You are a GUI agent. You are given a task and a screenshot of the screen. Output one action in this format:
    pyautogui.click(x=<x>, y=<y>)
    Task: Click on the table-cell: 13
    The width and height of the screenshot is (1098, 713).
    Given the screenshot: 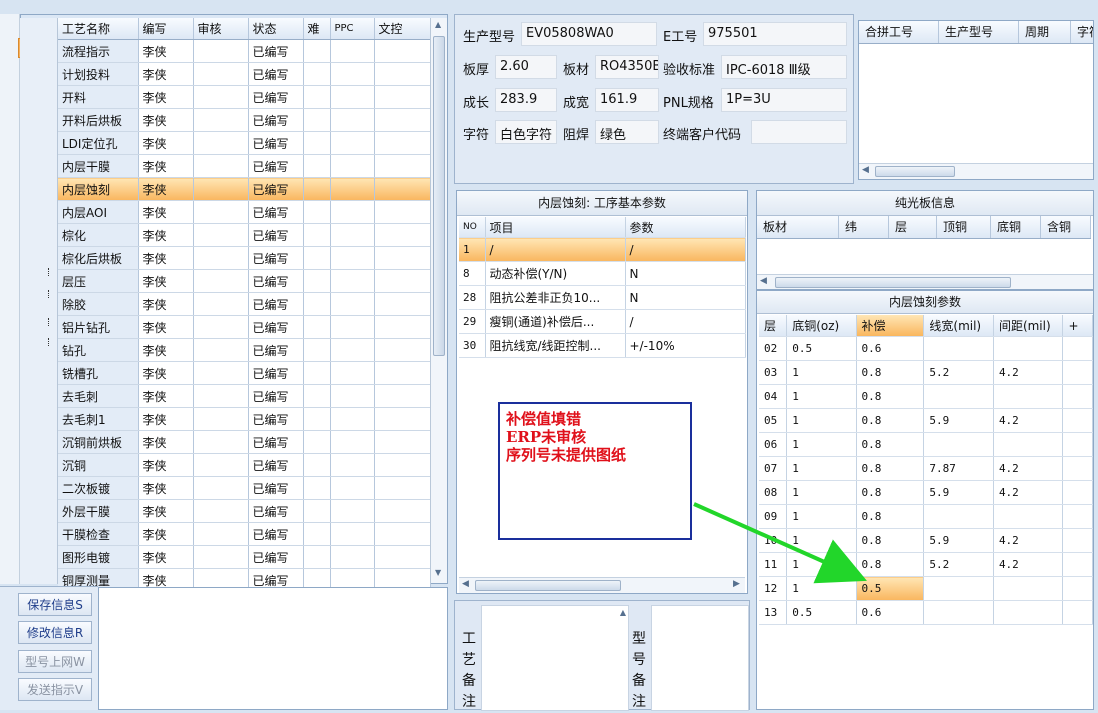 What is the action you would take?
    pyautogui.click(x=773, y=612)
    